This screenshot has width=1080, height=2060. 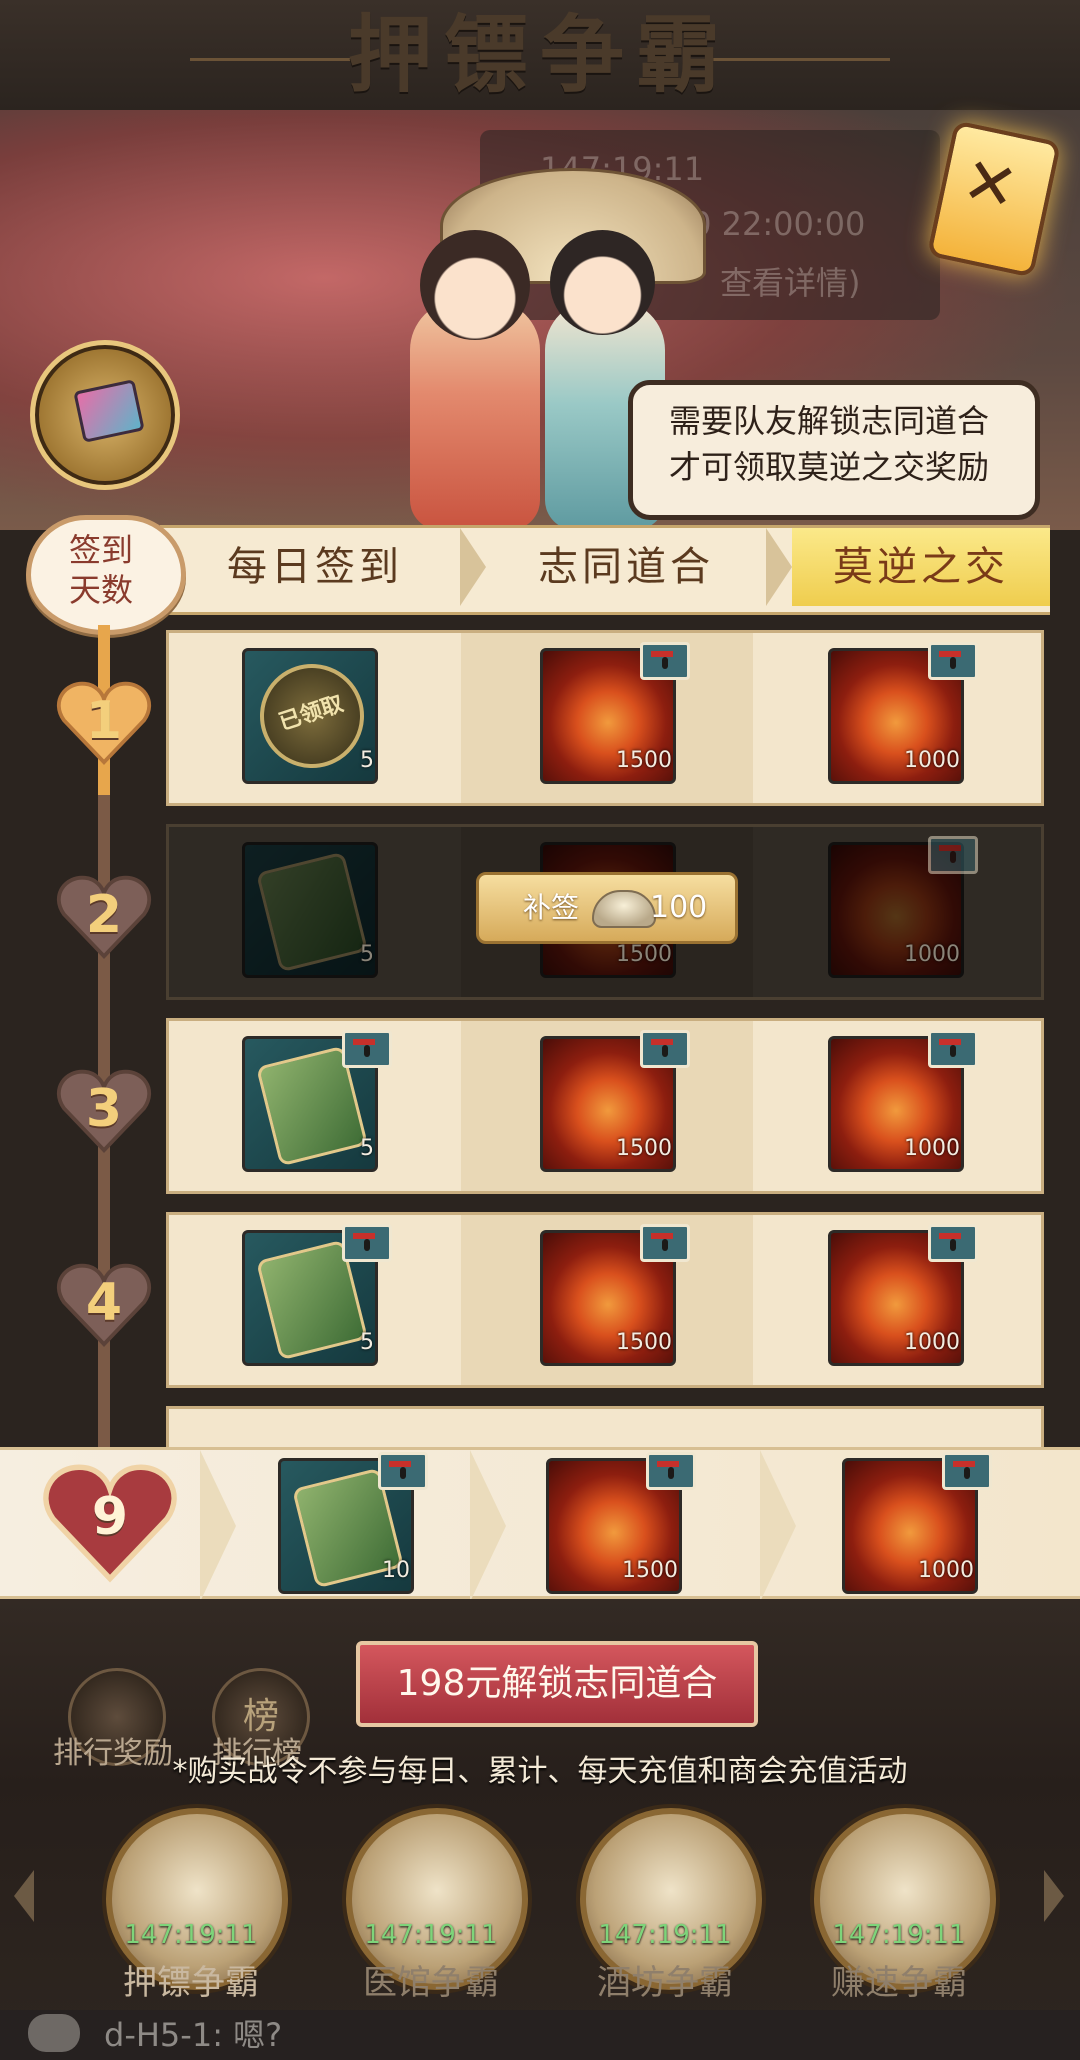 What do you see at coordinates (104, 721) in the screenshot?
I see `day-number: 1` at bounding box center [104, 721].